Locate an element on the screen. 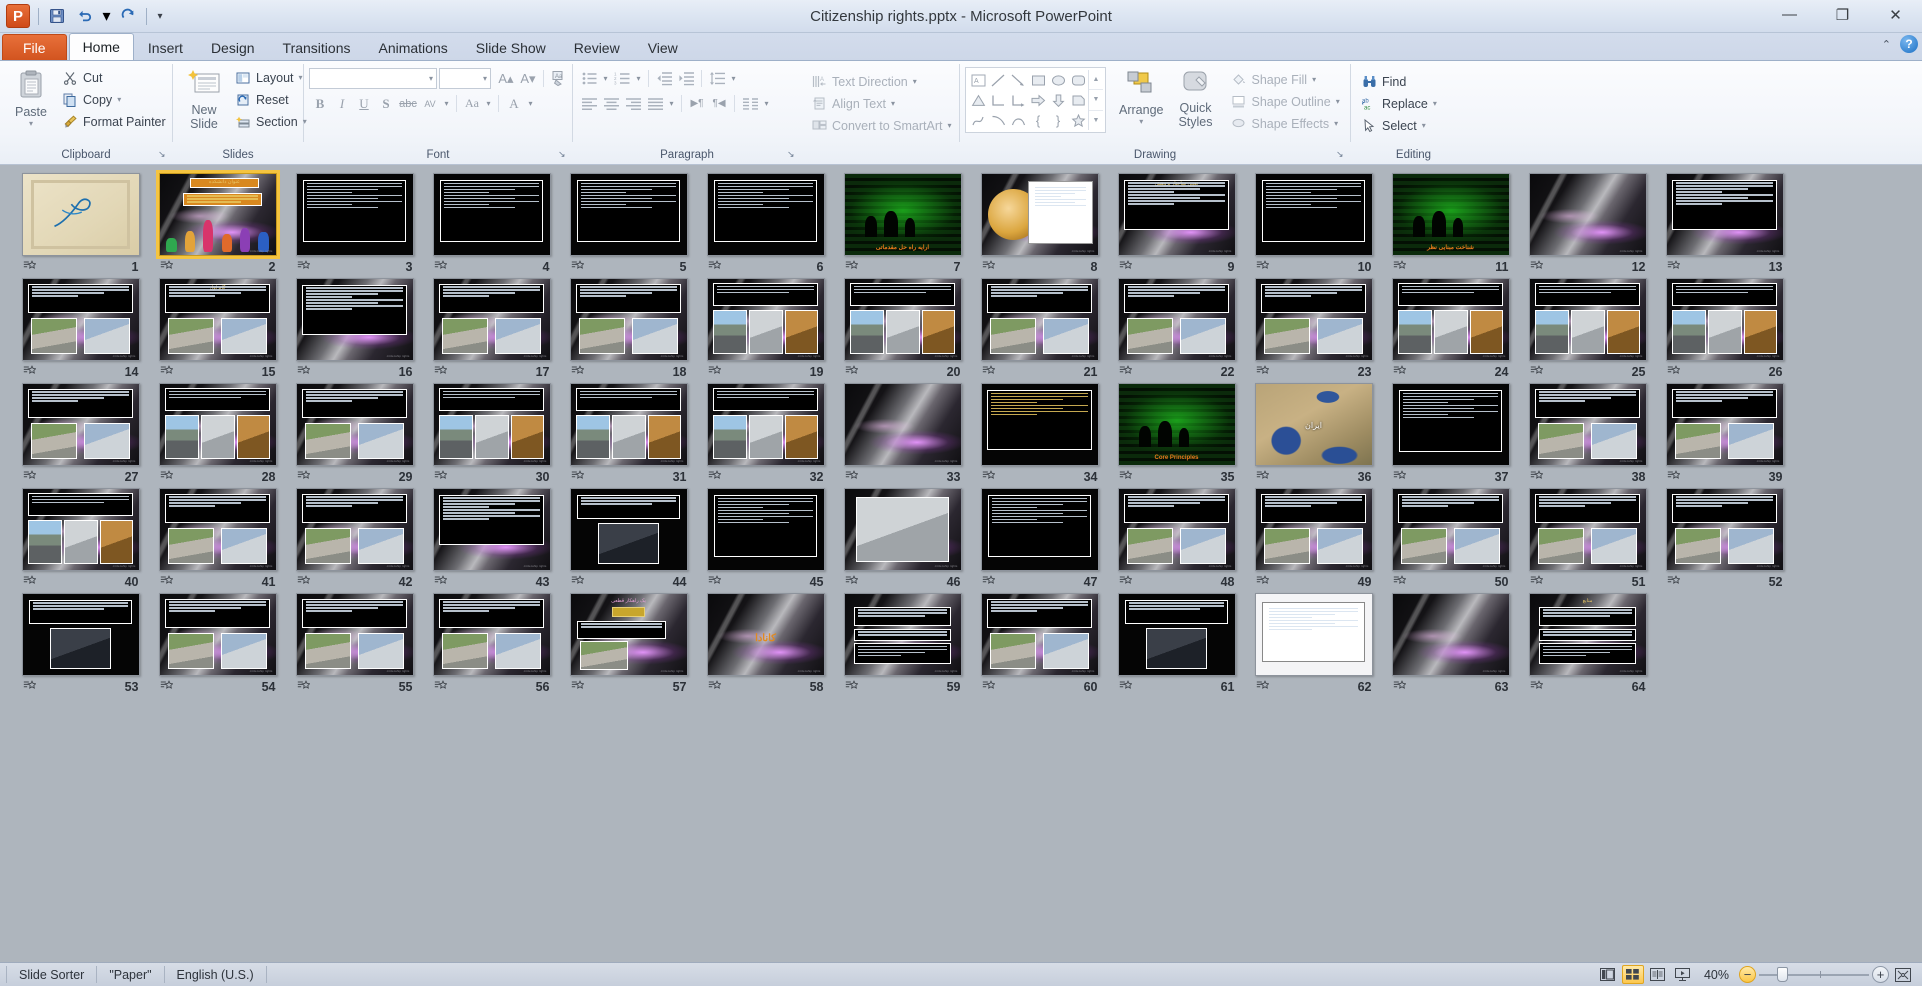  thumbnail-image: یک راهکار قطعی citizenship rights is located at coordinates (628, 634).